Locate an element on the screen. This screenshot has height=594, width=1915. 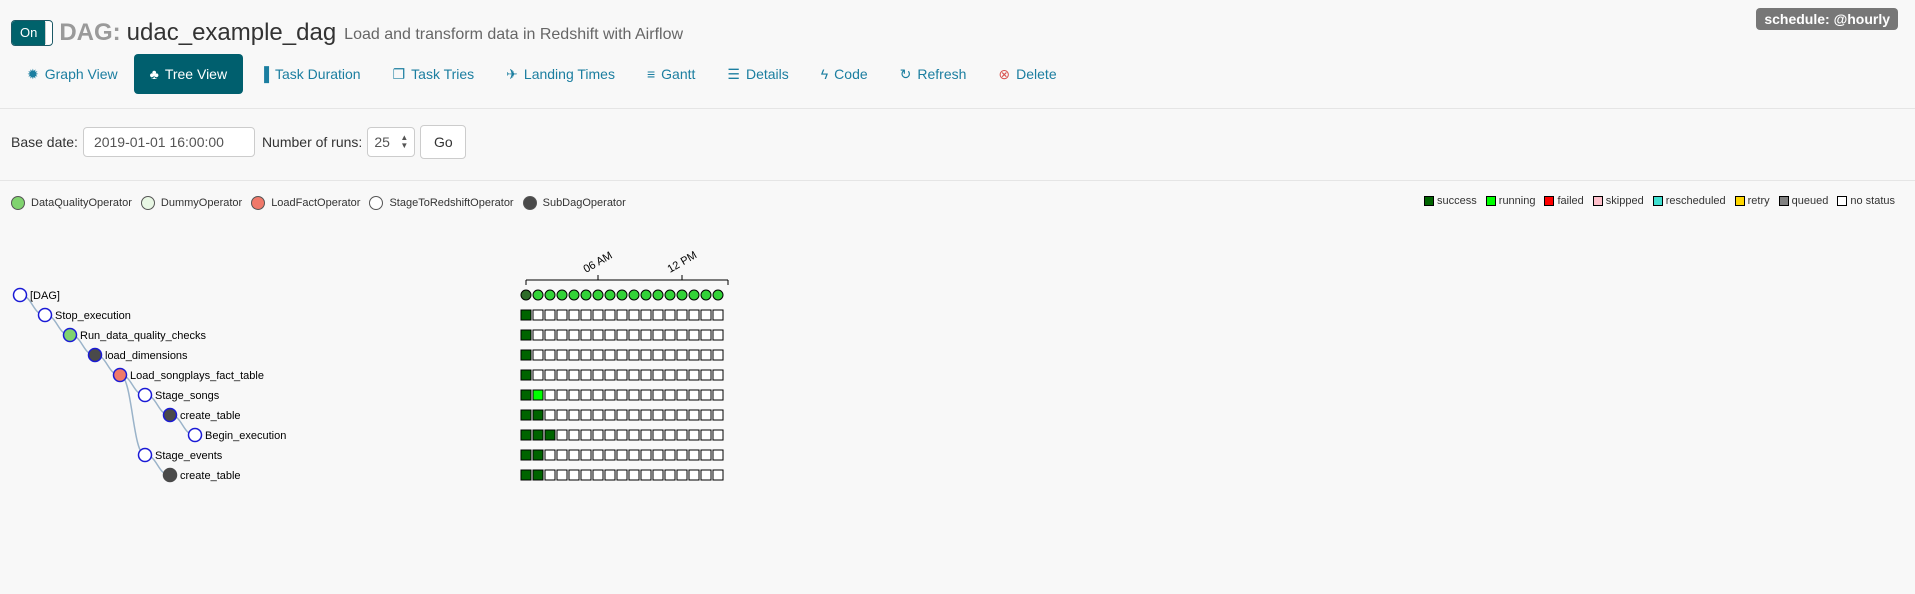
tab-task-duration: ▐ Task Duration is located at coordinates (310, 74).